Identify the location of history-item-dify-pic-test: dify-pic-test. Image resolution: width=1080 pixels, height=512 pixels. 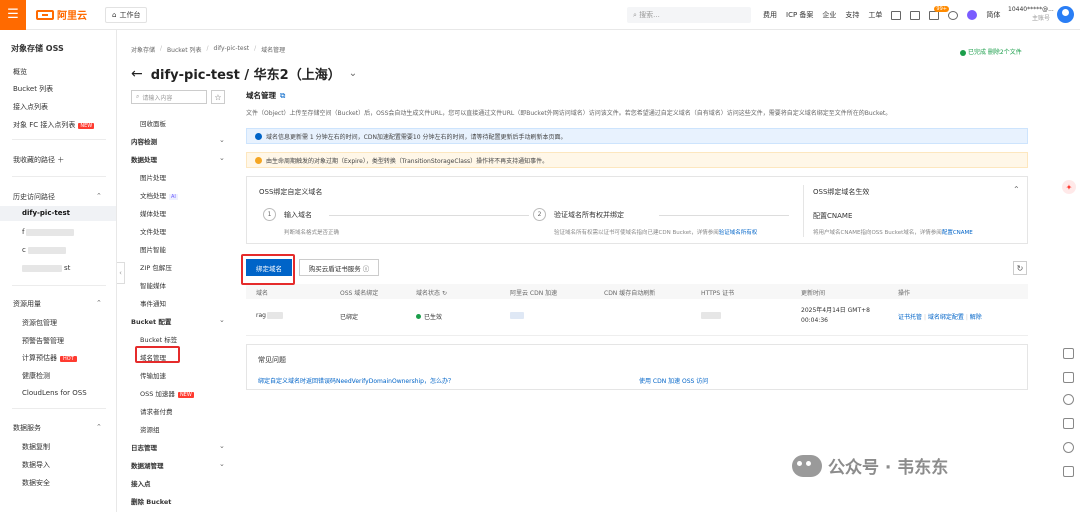
(58, 213).